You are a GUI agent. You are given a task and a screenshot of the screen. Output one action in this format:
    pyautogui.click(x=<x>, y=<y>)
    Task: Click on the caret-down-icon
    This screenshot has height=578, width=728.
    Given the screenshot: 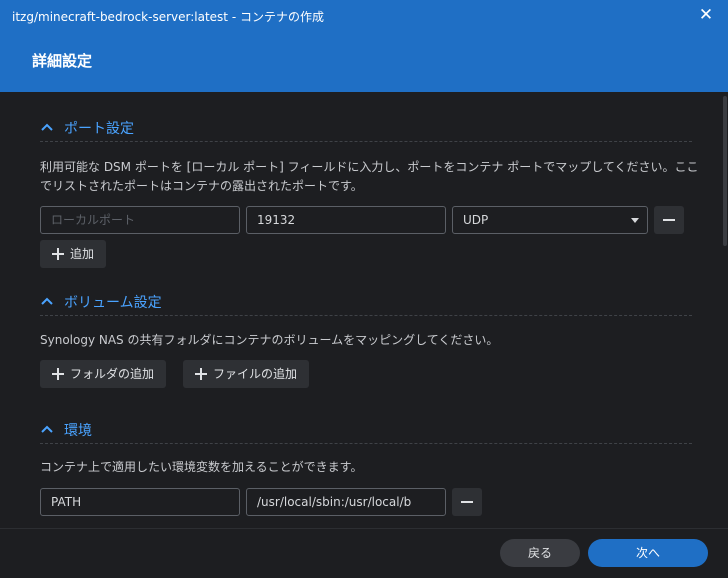 What is the action you would take?
    pyautogui.click(x=635, y=220)
    